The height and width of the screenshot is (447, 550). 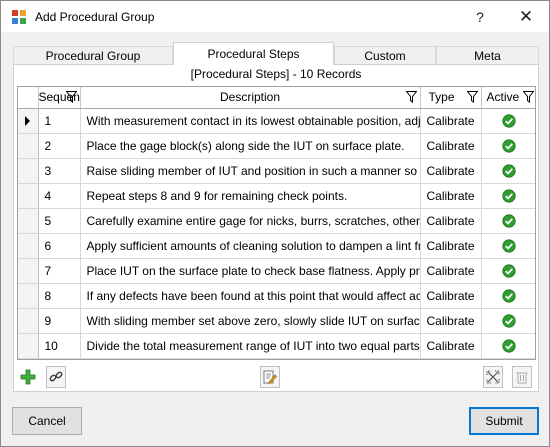 I want to click on tab-custom: Custom, so click(x=385, y=55).